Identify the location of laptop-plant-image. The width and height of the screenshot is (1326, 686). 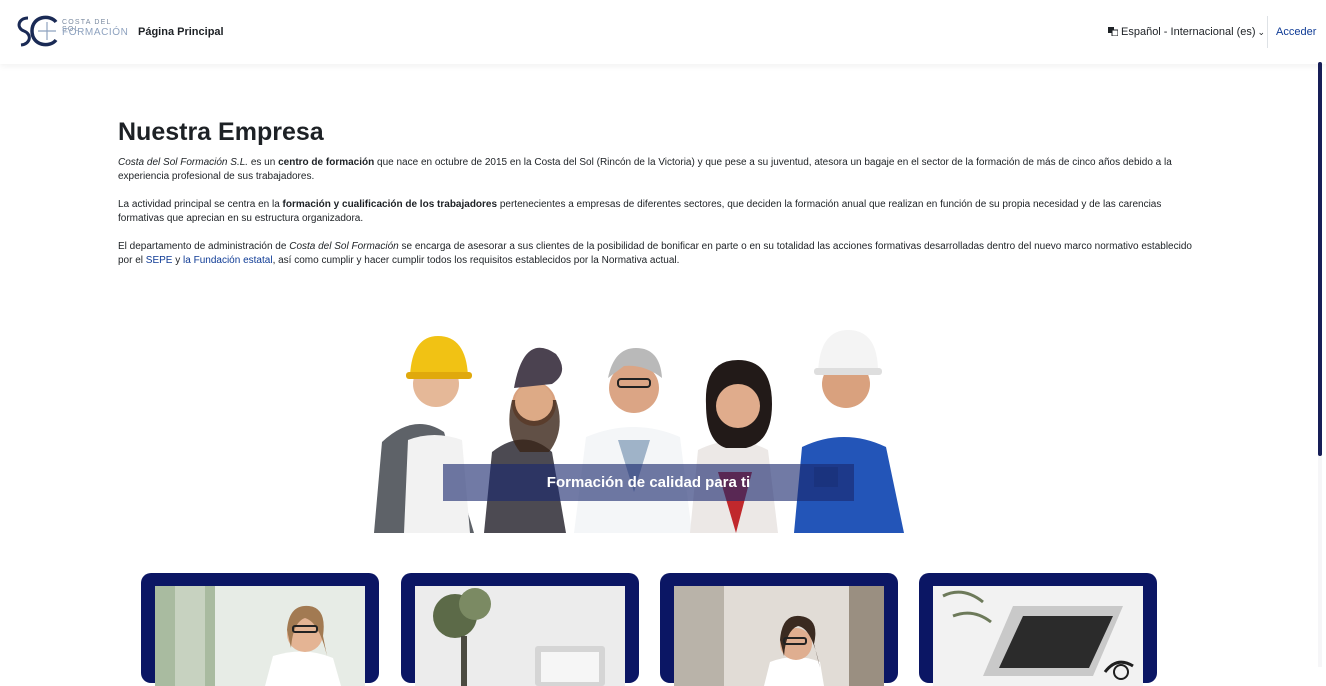
(520, 636).